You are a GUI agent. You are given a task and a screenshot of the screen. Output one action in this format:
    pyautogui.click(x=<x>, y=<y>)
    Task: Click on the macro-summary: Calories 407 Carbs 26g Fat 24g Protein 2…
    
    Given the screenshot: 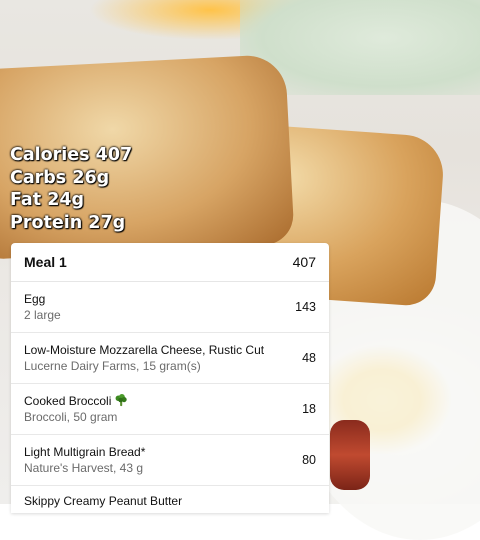 What is the action you would take?
    pyautogui.click(x=71, y=189)
    